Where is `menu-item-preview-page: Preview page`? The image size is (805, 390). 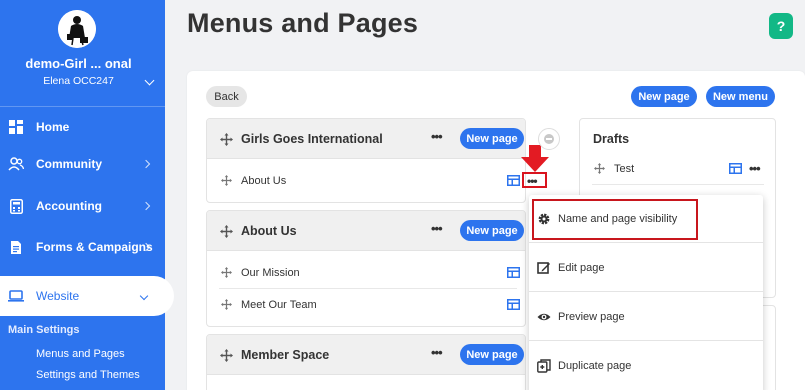 menu-item-preview-page: Preview page is located at coordinates (646, 317).